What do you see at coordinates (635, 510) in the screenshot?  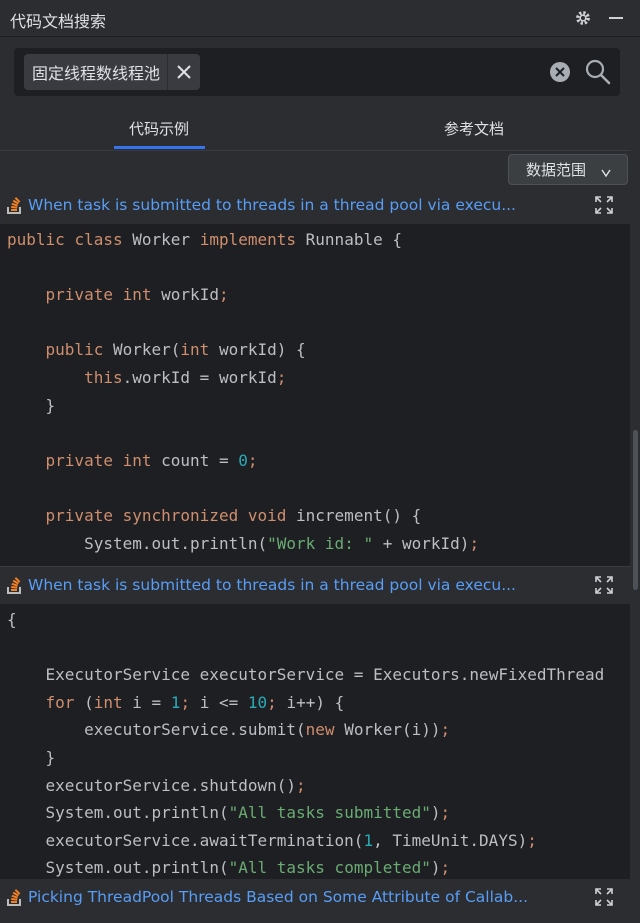 I see `scrollbar-thumb` at bounding box center [635, 510].